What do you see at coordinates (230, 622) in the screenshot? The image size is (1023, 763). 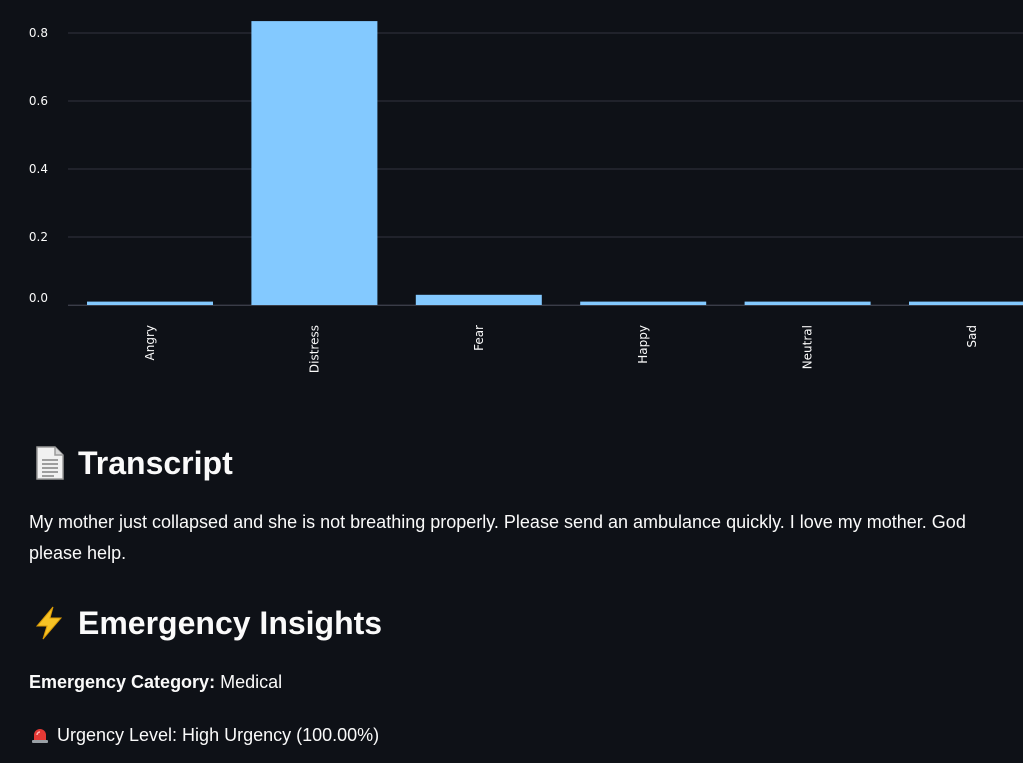 I see `insights-heading-text: Emergency Insights` at bounding box center [230, 622].